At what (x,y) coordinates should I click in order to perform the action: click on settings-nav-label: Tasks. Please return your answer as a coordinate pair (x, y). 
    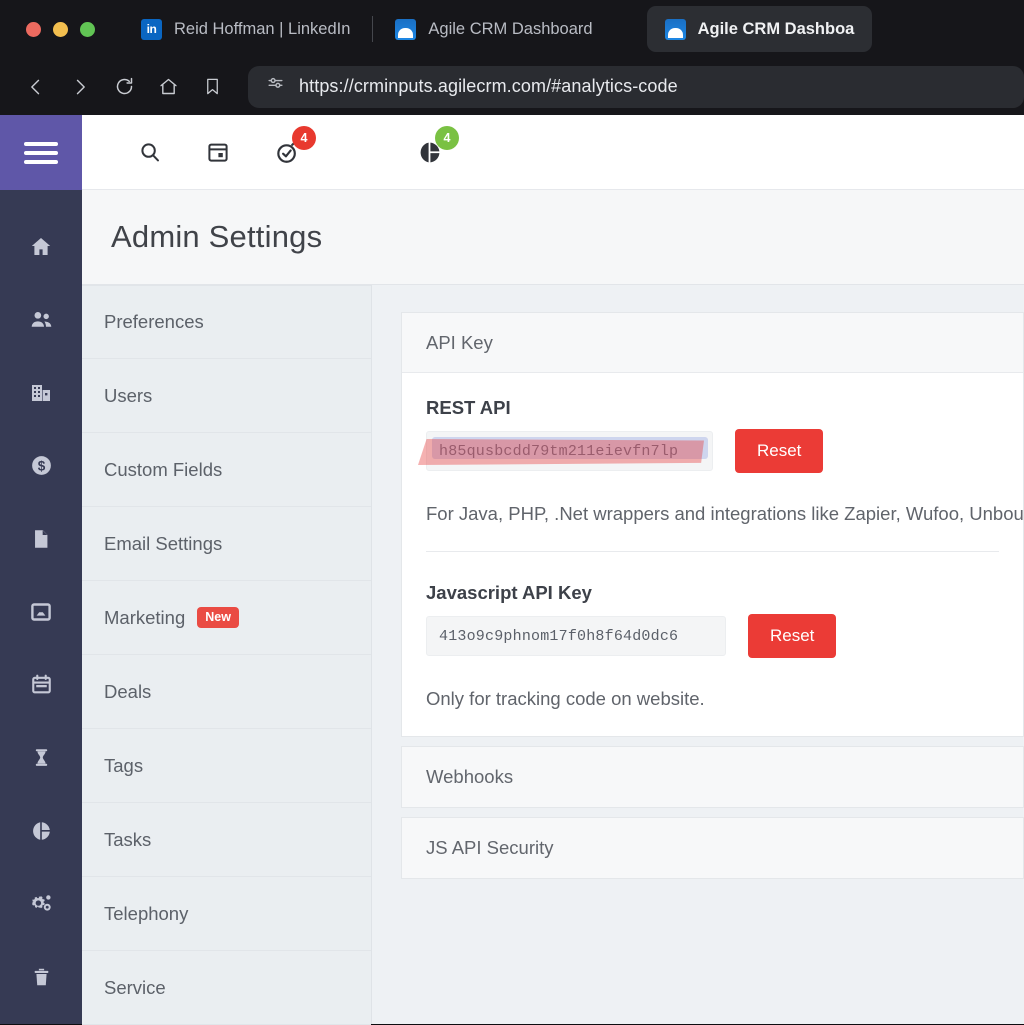
    Looking at the image, I should click on (128, 839).